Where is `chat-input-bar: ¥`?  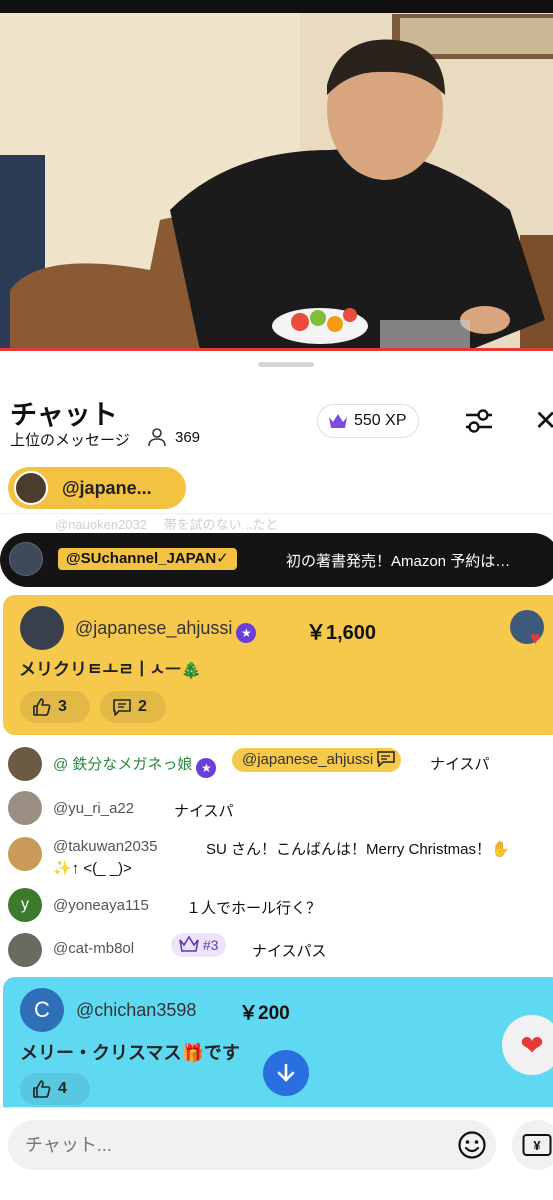 chat-input-bar: ¥ is located at coordinates (276, 1153).